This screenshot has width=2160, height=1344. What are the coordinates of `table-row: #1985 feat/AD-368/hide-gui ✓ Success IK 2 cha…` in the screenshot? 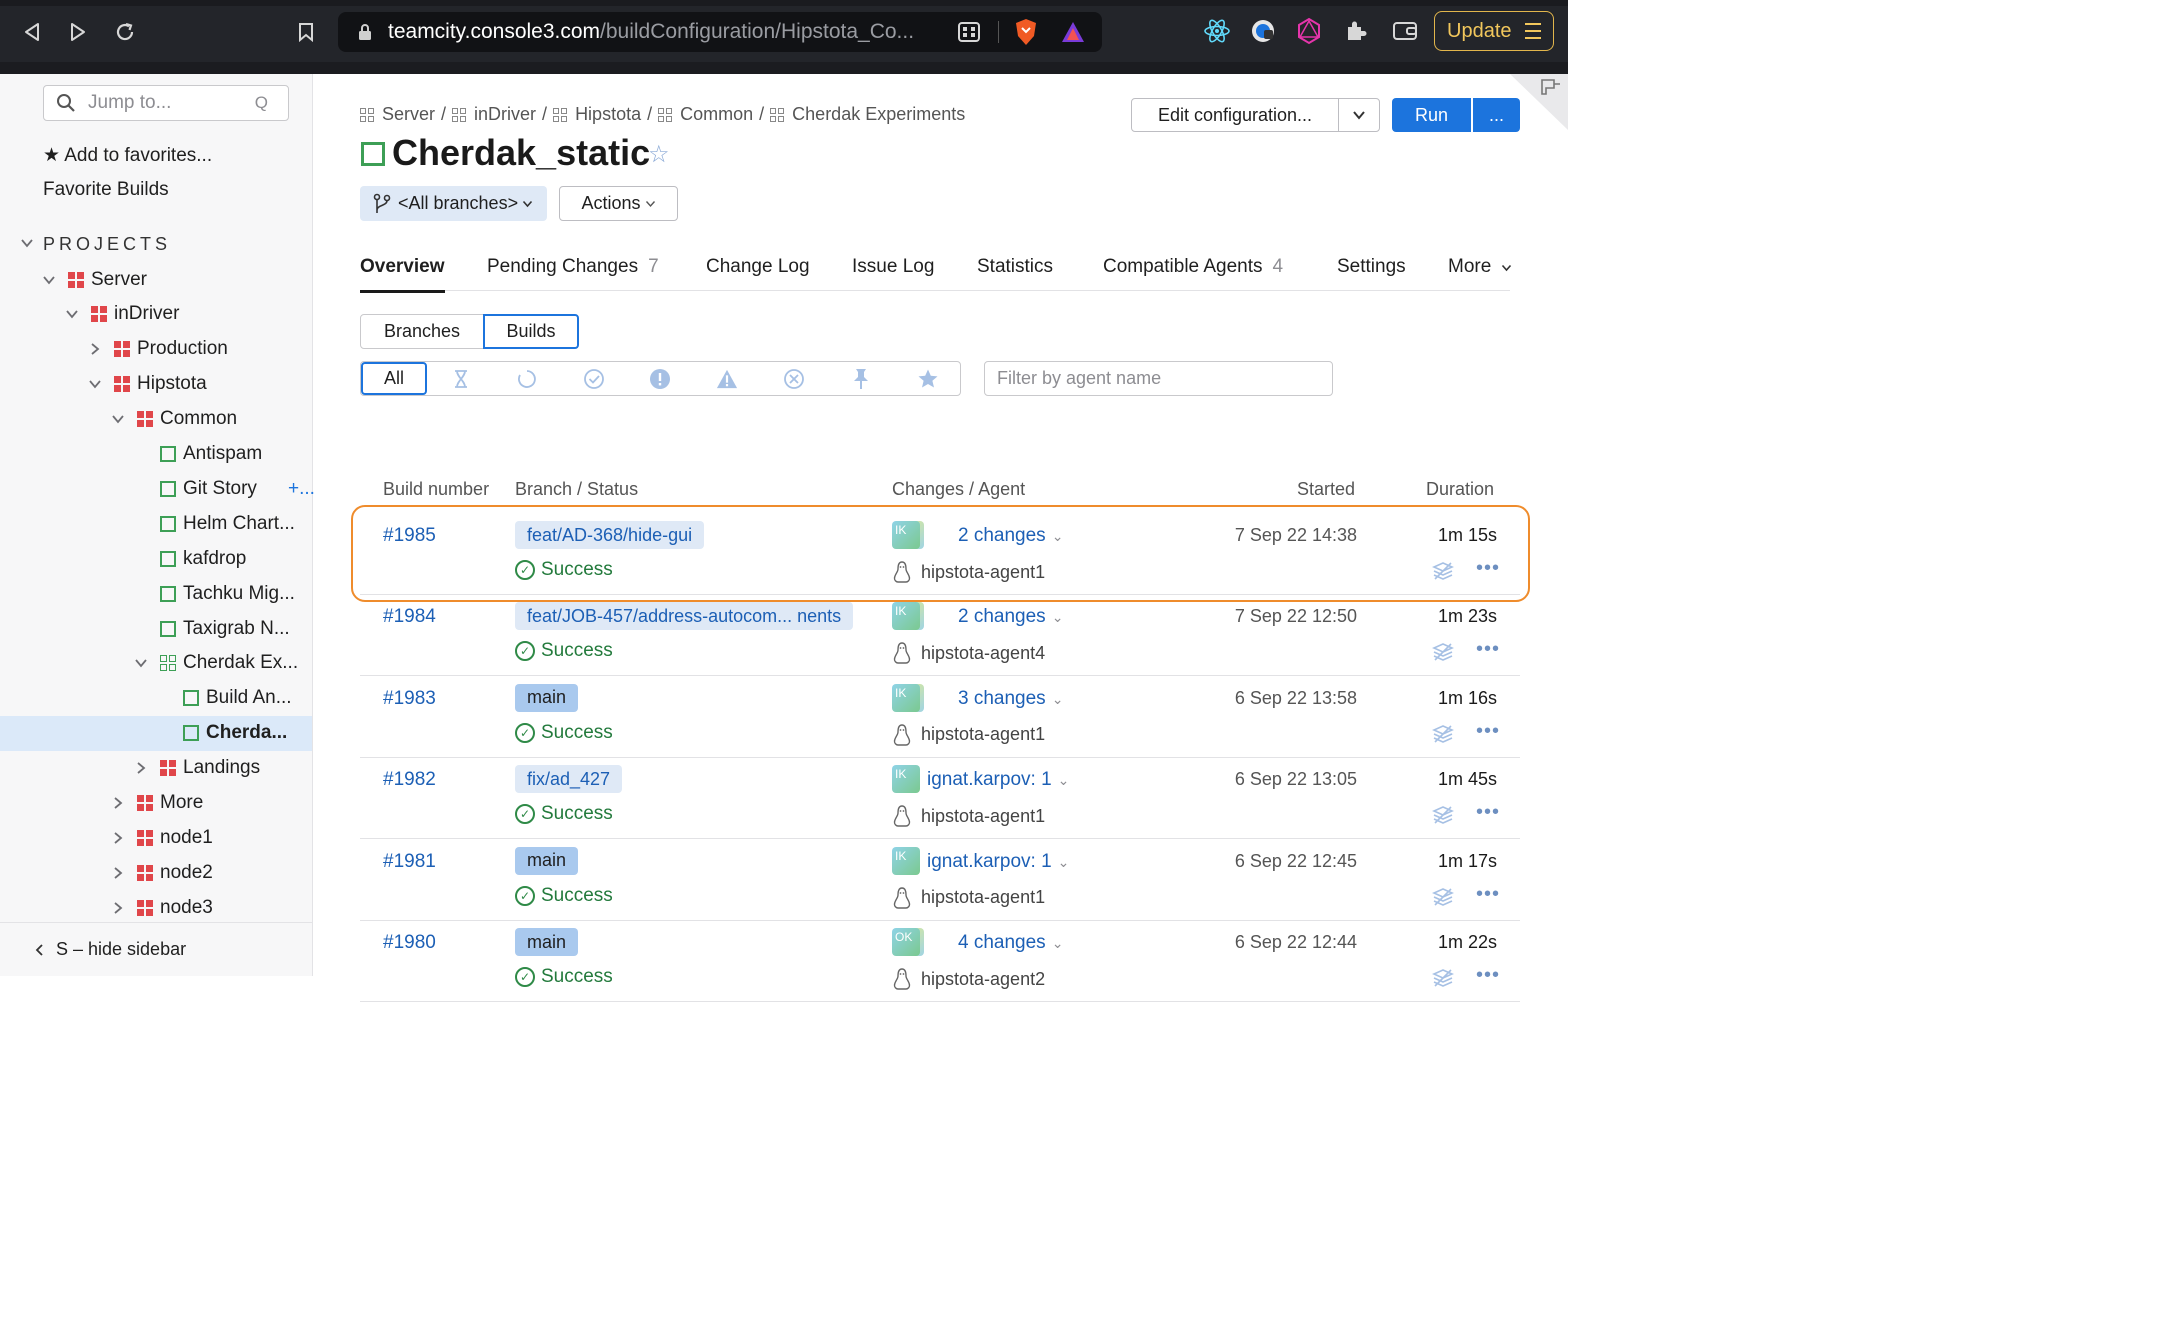 It's located at (940, 554).